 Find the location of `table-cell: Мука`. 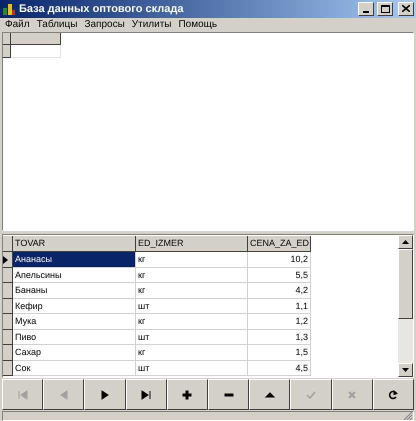

table-cell: Мука is located at coordinates (74, 322).